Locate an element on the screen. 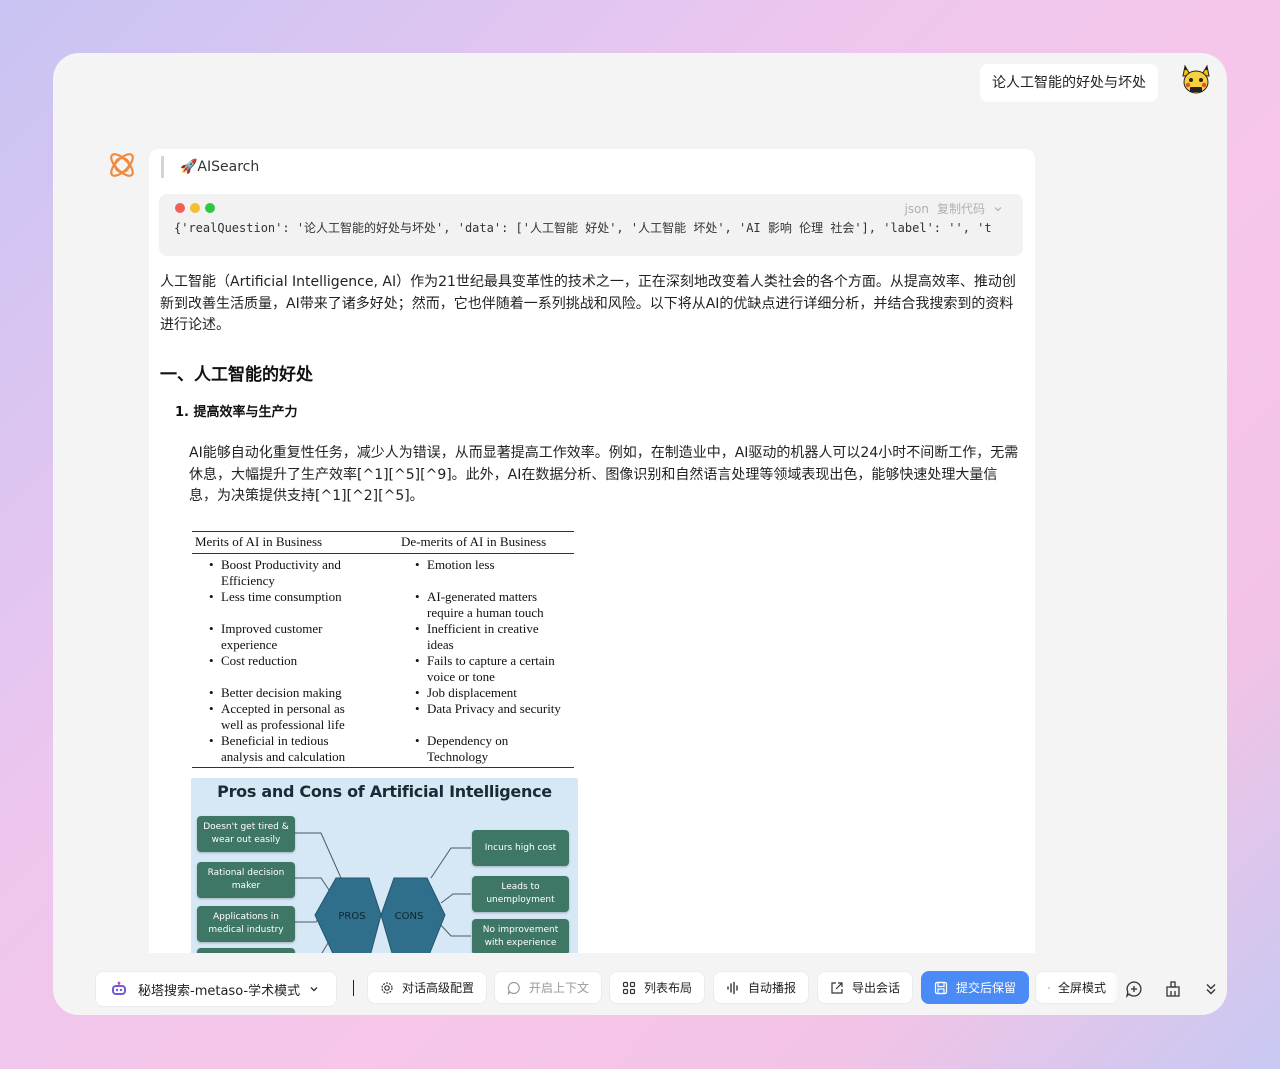 The width and height of the screenshot is (1280, 1069). export-icon is located at coordinates (837, 987).